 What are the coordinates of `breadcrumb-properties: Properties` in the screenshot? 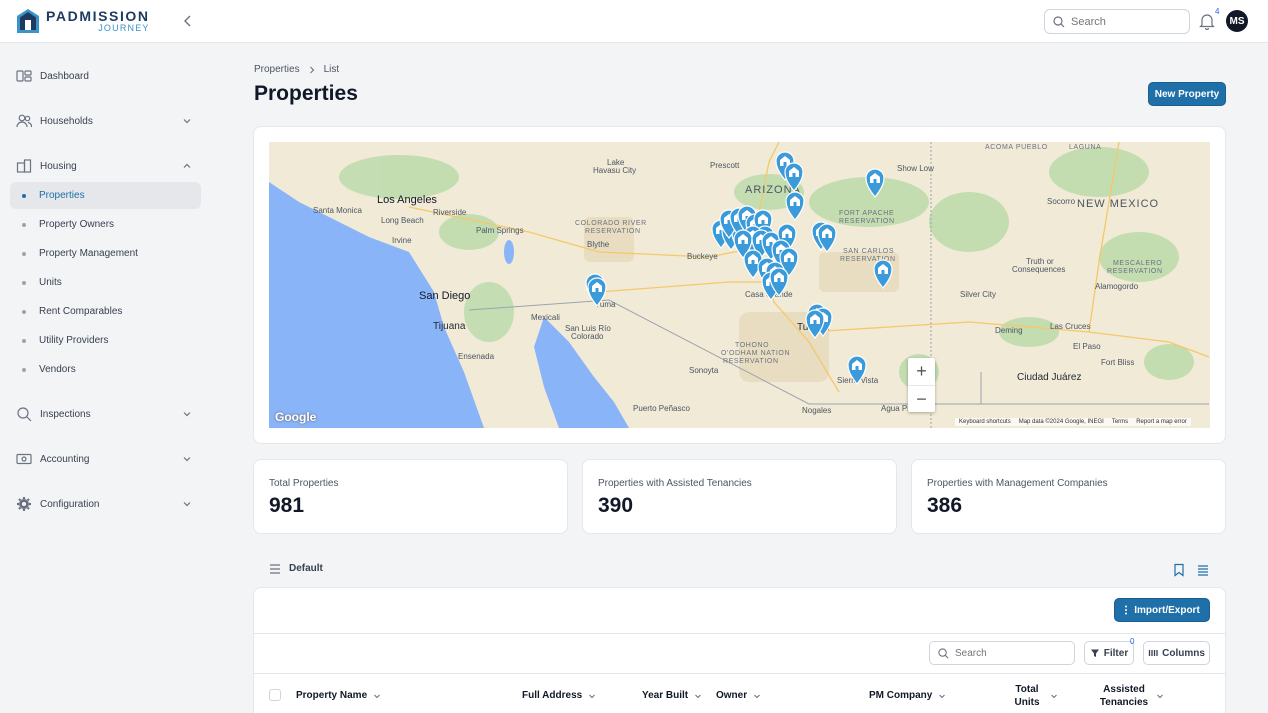 It's located at (277, 69).